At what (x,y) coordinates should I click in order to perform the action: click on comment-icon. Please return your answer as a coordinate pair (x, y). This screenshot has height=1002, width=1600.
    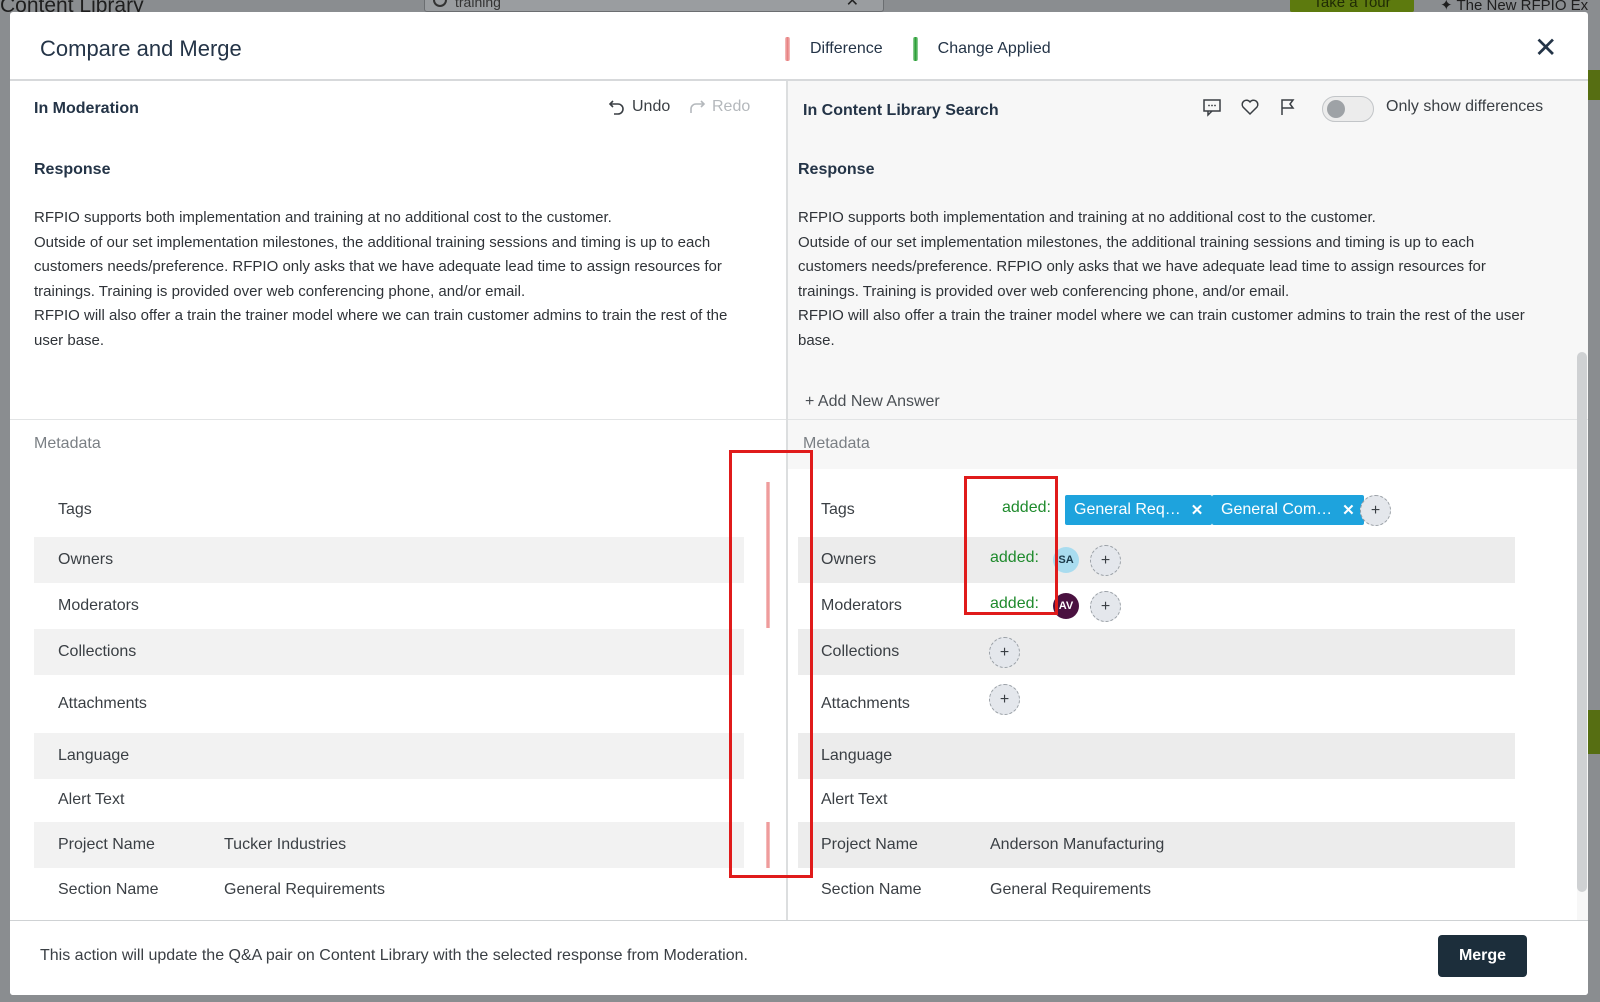
    Looking at the image, I should click on (1212, 107).